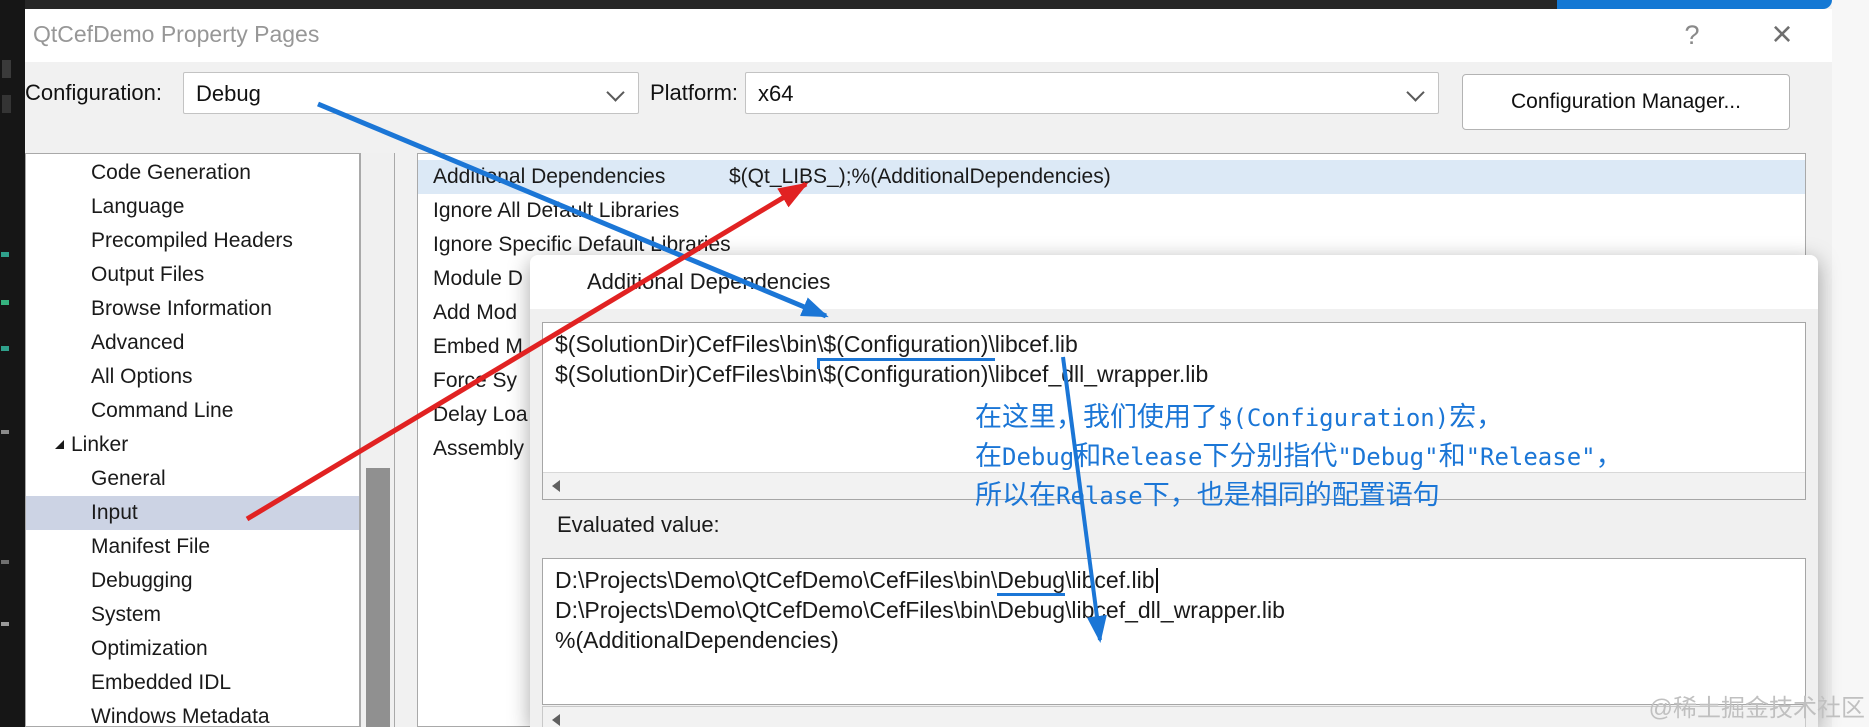 This screenshot has width=1869, height=727. Describe the element at coordinates (697, 640) in the screenshot. I see `evaluated-line: %(AdditionalDependencies)` at that location.